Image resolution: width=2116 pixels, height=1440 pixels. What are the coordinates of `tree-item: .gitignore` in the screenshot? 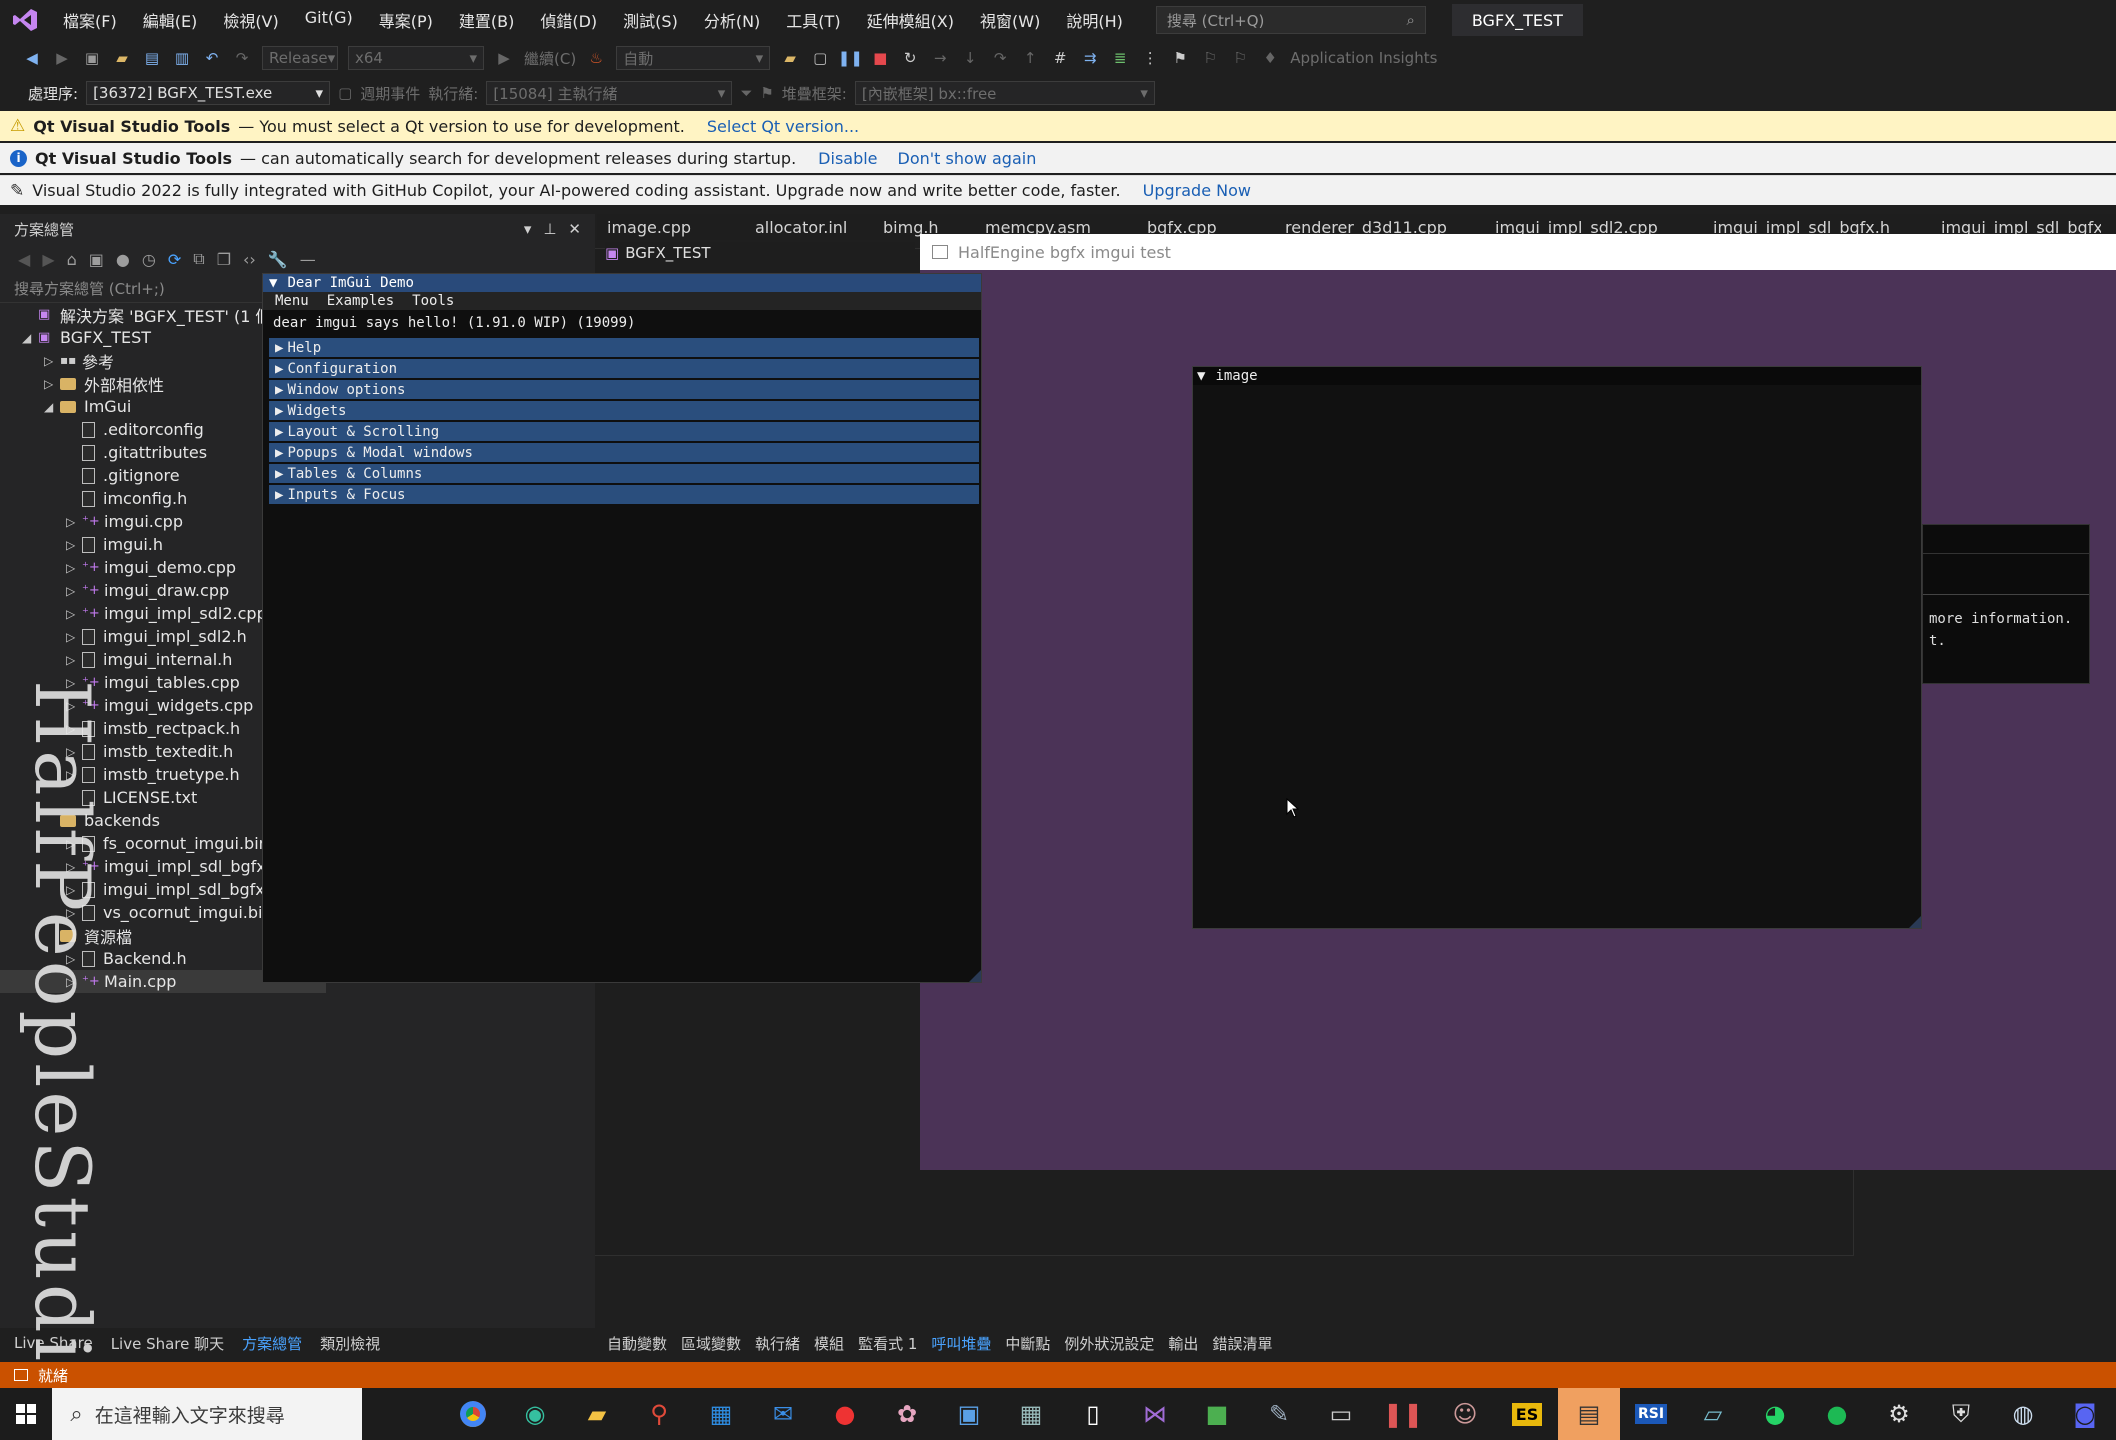 It's located at (123, 475).